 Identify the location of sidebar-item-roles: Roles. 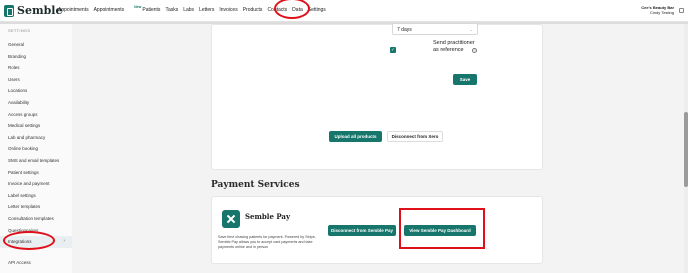
(36, 68).